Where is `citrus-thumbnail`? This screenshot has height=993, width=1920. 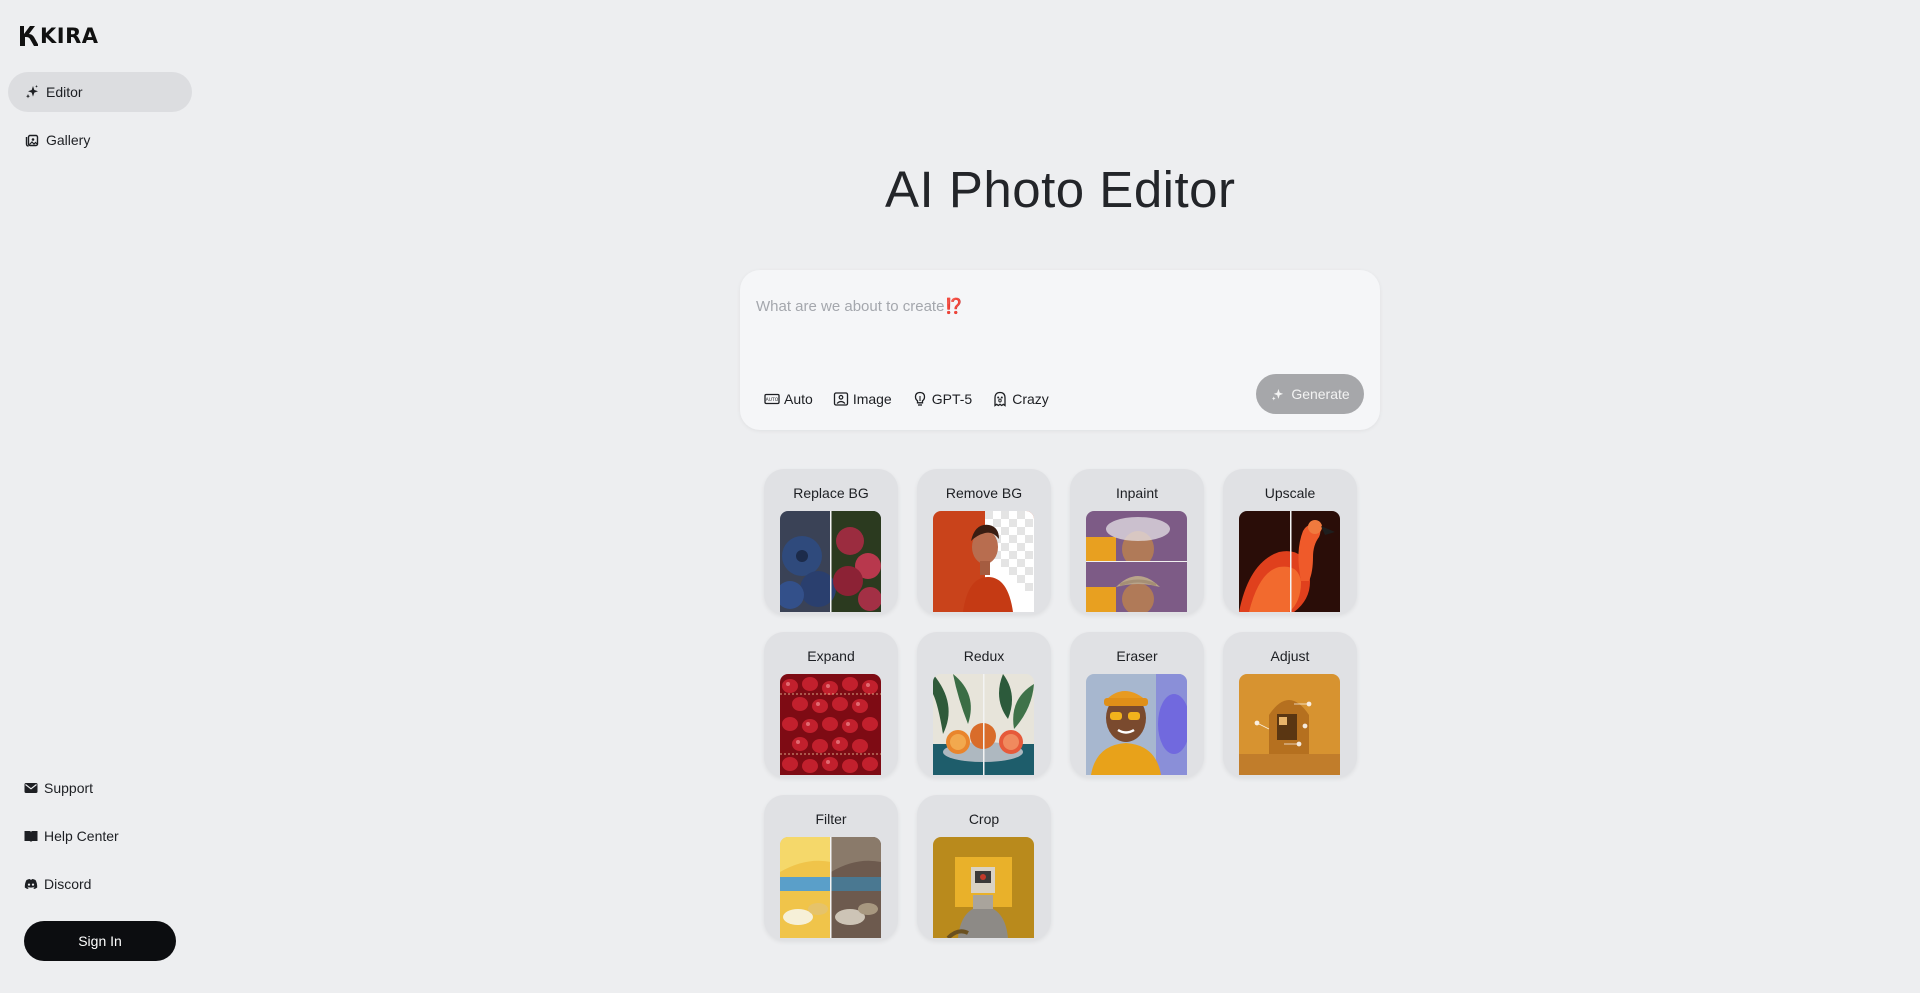 citrus-thumbnail is located at coordinates (983, 724).